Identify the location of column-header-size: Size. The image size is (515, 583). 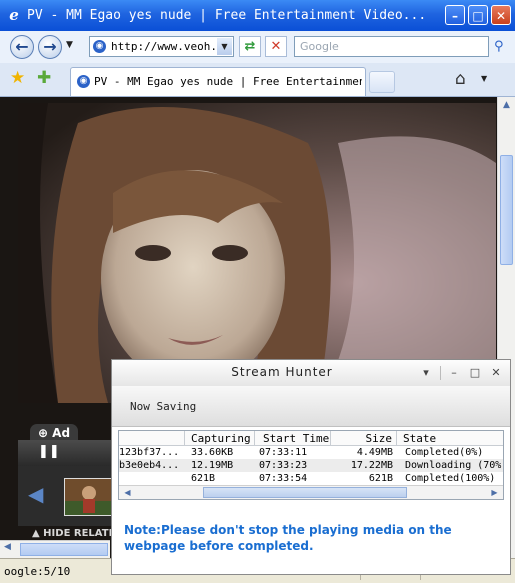
(364, 438).